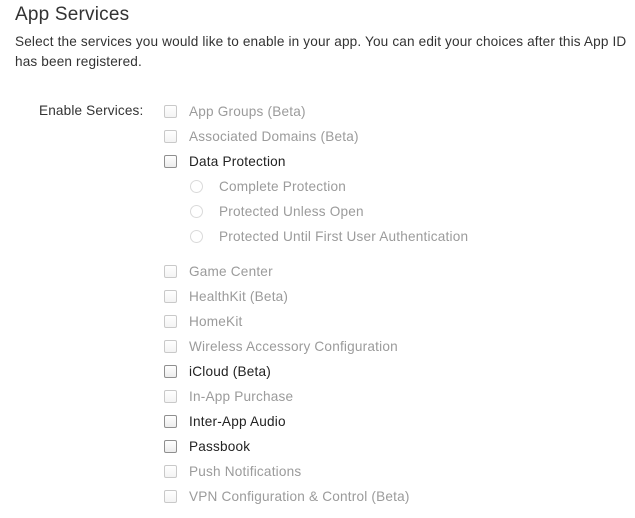  What do you see at coordinates (245, 471) in the screenshot?
I see `service-label: Push Notifications` at bounding box center [245, 471].